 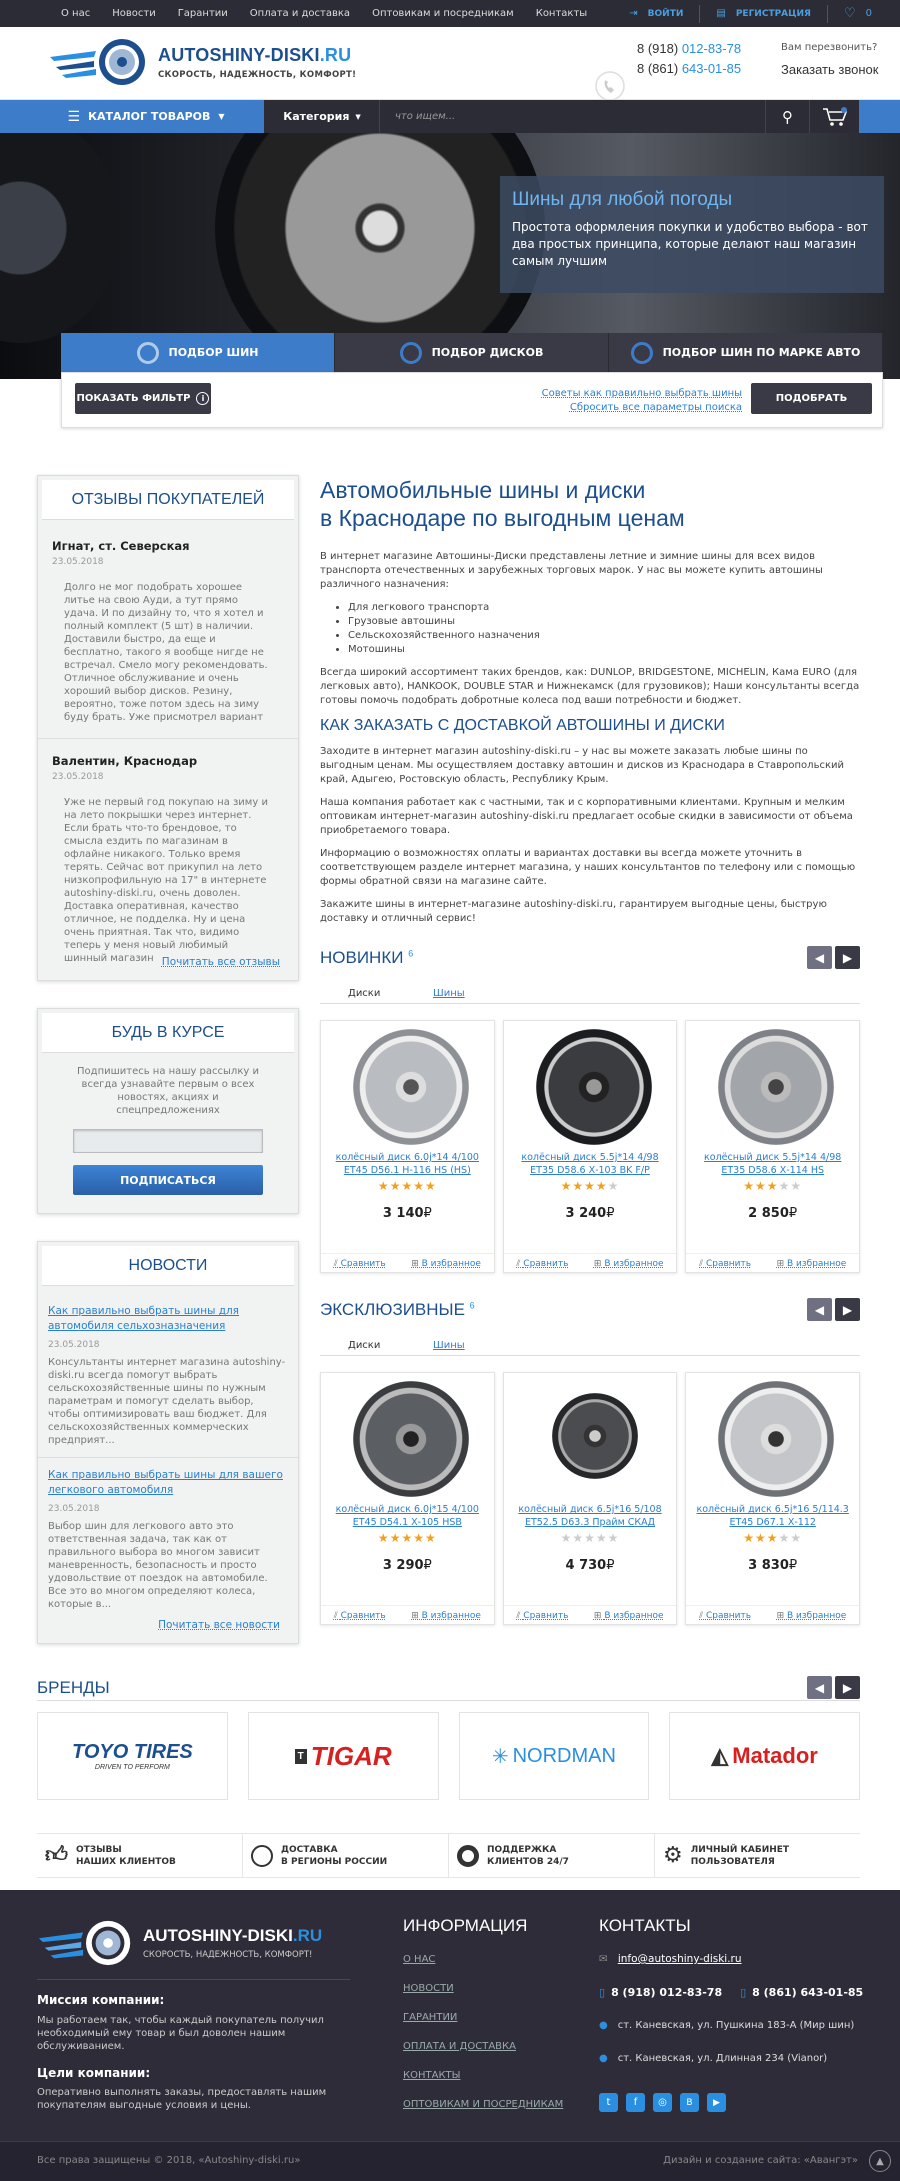 I want to click on credits: Дизайн и создание сайта: «Авангэт», so click(x=760, y=2160).